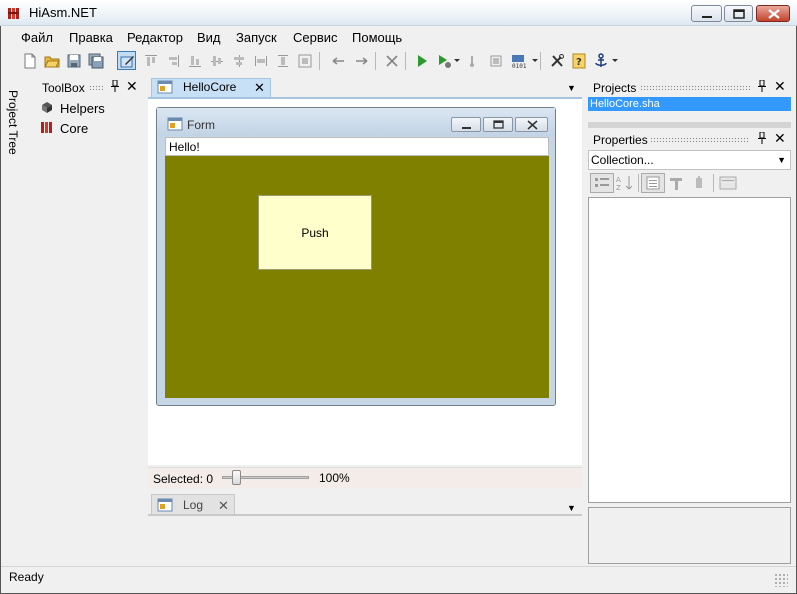 The height and width of the screenshot is (594, 797). What do you see at coordinates (695, 87) in the screenshot?
I see `projects-grip` at bounding box center [695, 87].